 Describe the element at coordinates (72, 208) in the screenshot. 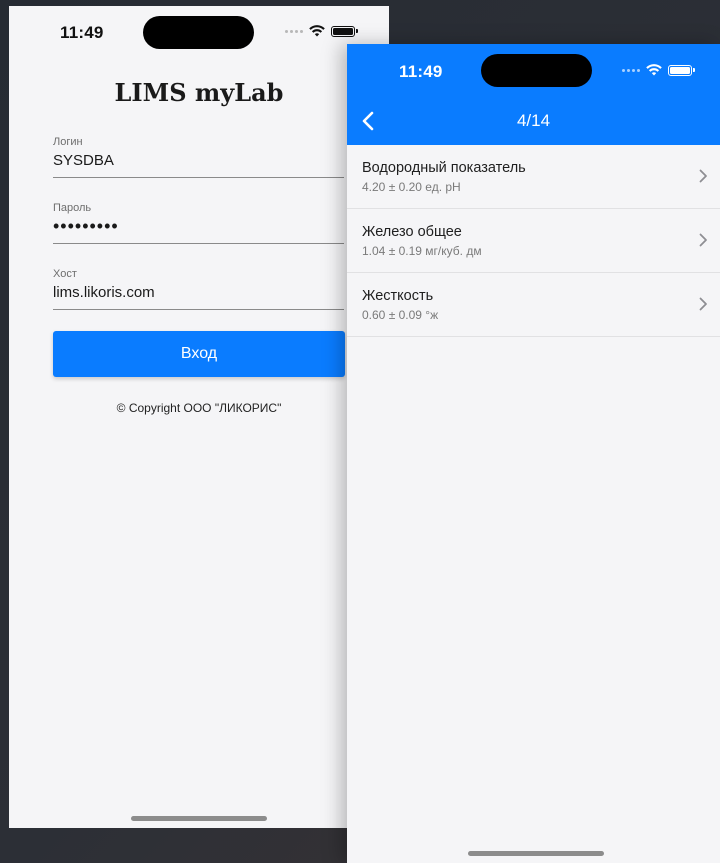

I see `password-label: Пароль` at that location.